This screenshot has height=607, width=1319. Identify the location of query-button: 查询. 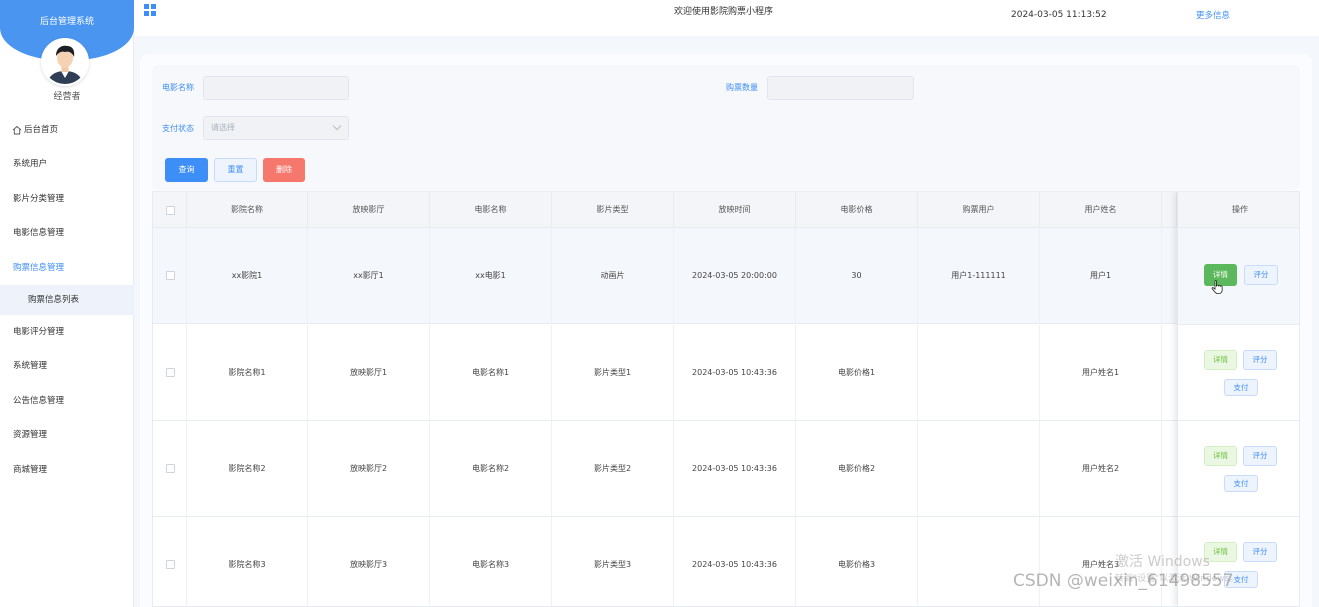
(186, 170).